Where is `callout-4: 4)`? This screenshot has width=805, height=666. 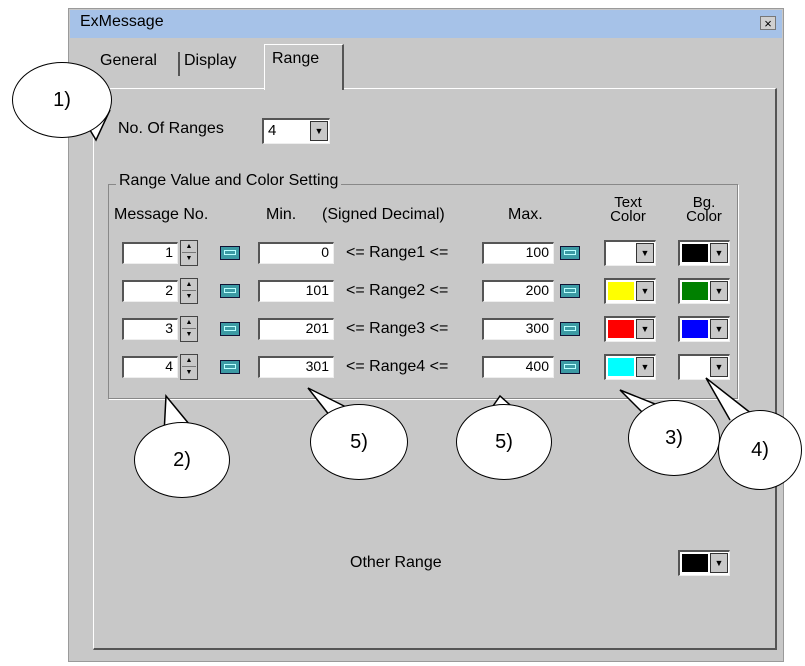 callout-4: 4) is located at coordinates (760, 450).